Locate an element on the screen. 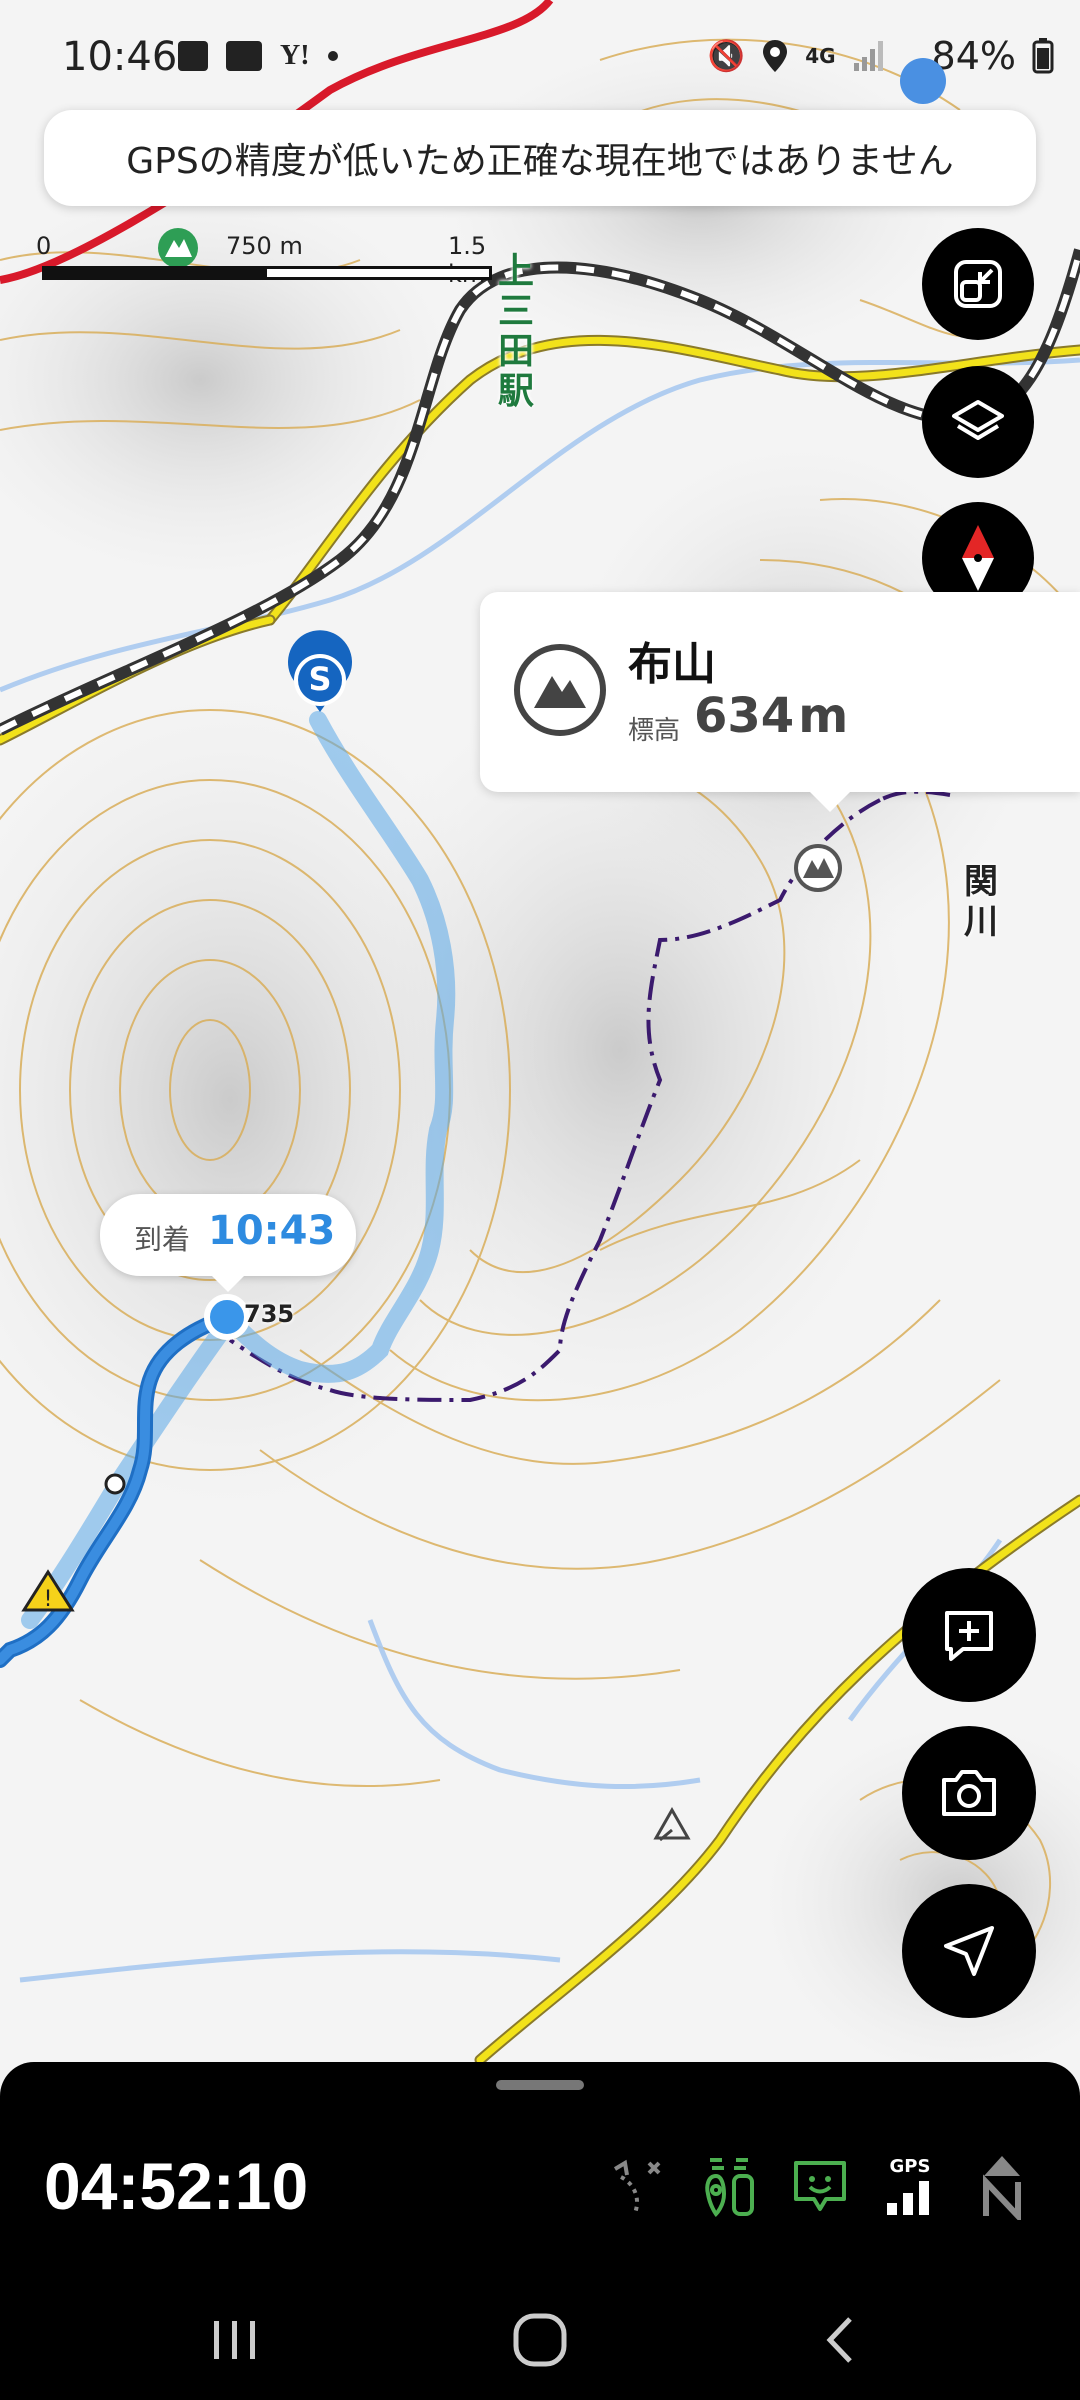  arrival-time-bubble: 到着 10:43 is located at coordinates (228, 1243).